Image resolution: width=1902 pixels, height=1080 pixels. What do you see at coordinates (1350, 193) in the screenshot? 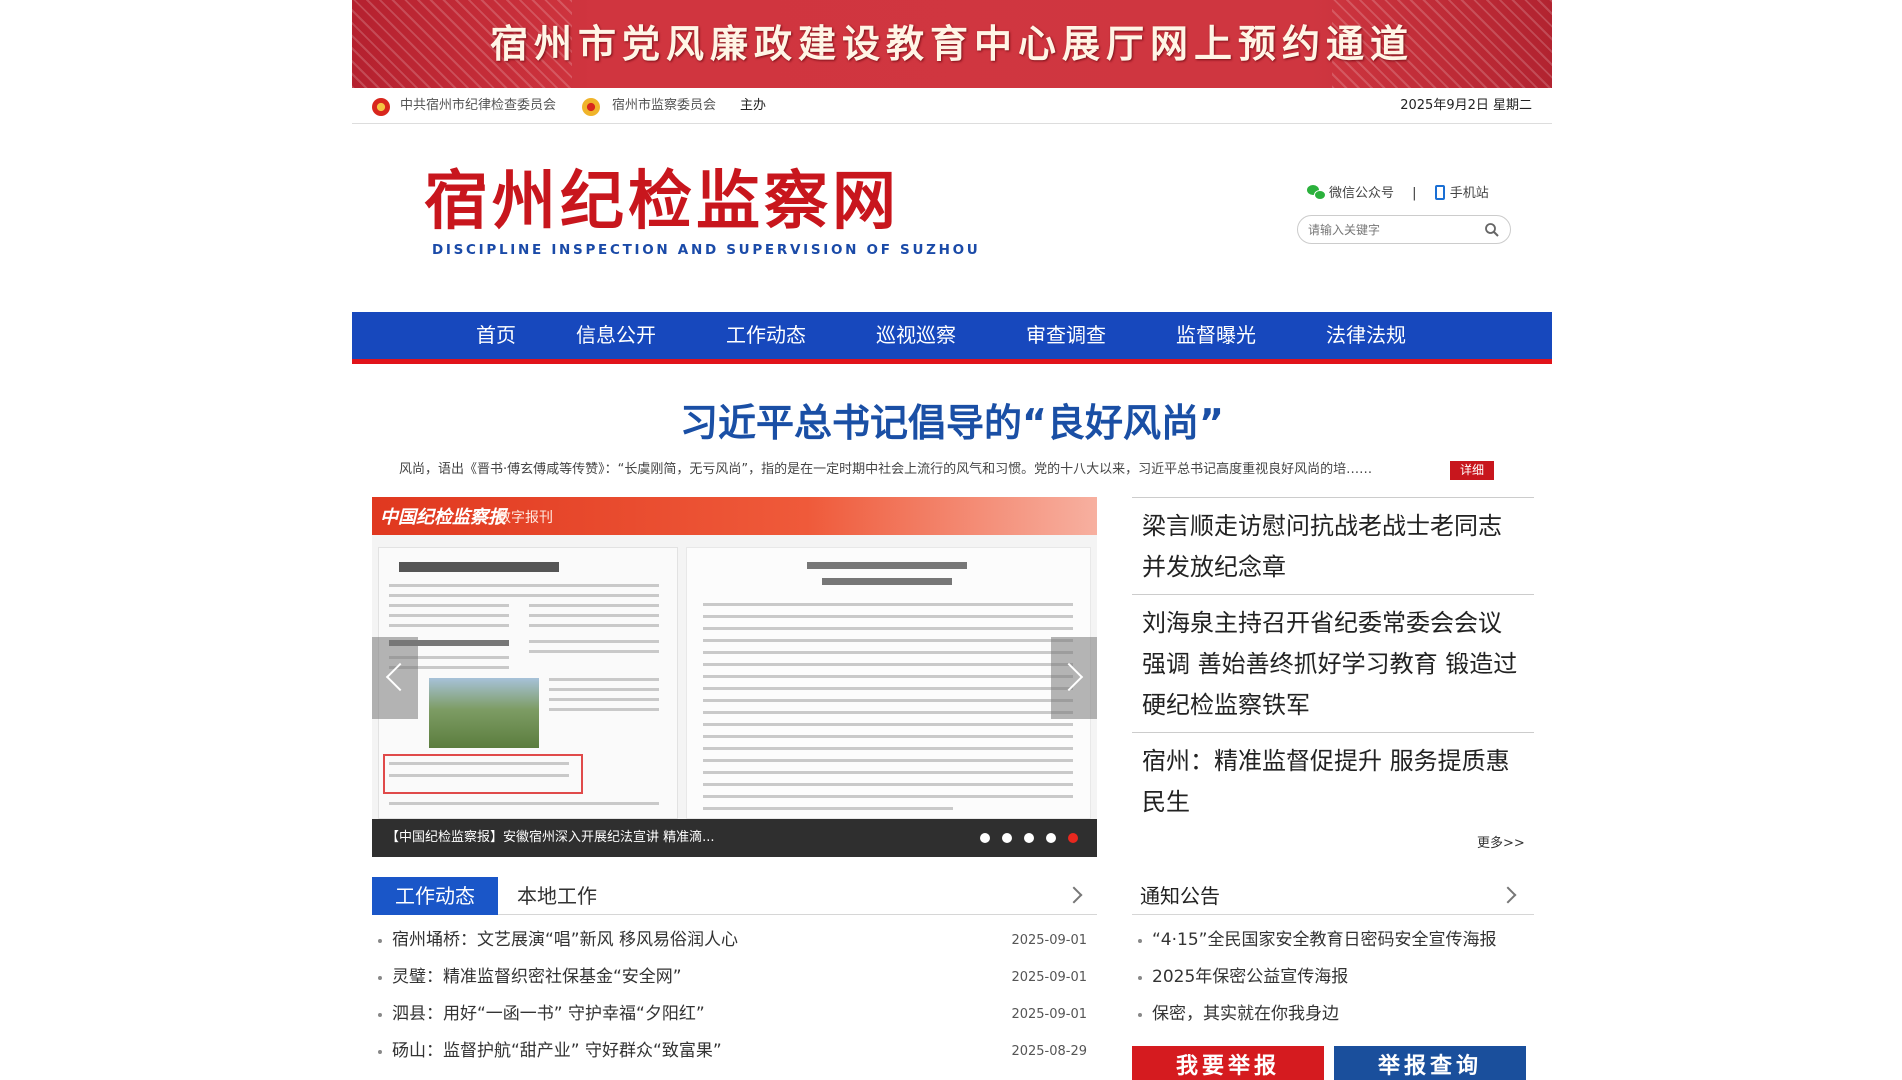
I see `wechat-link: 微信公众号` at bounding box center [1350, 193].